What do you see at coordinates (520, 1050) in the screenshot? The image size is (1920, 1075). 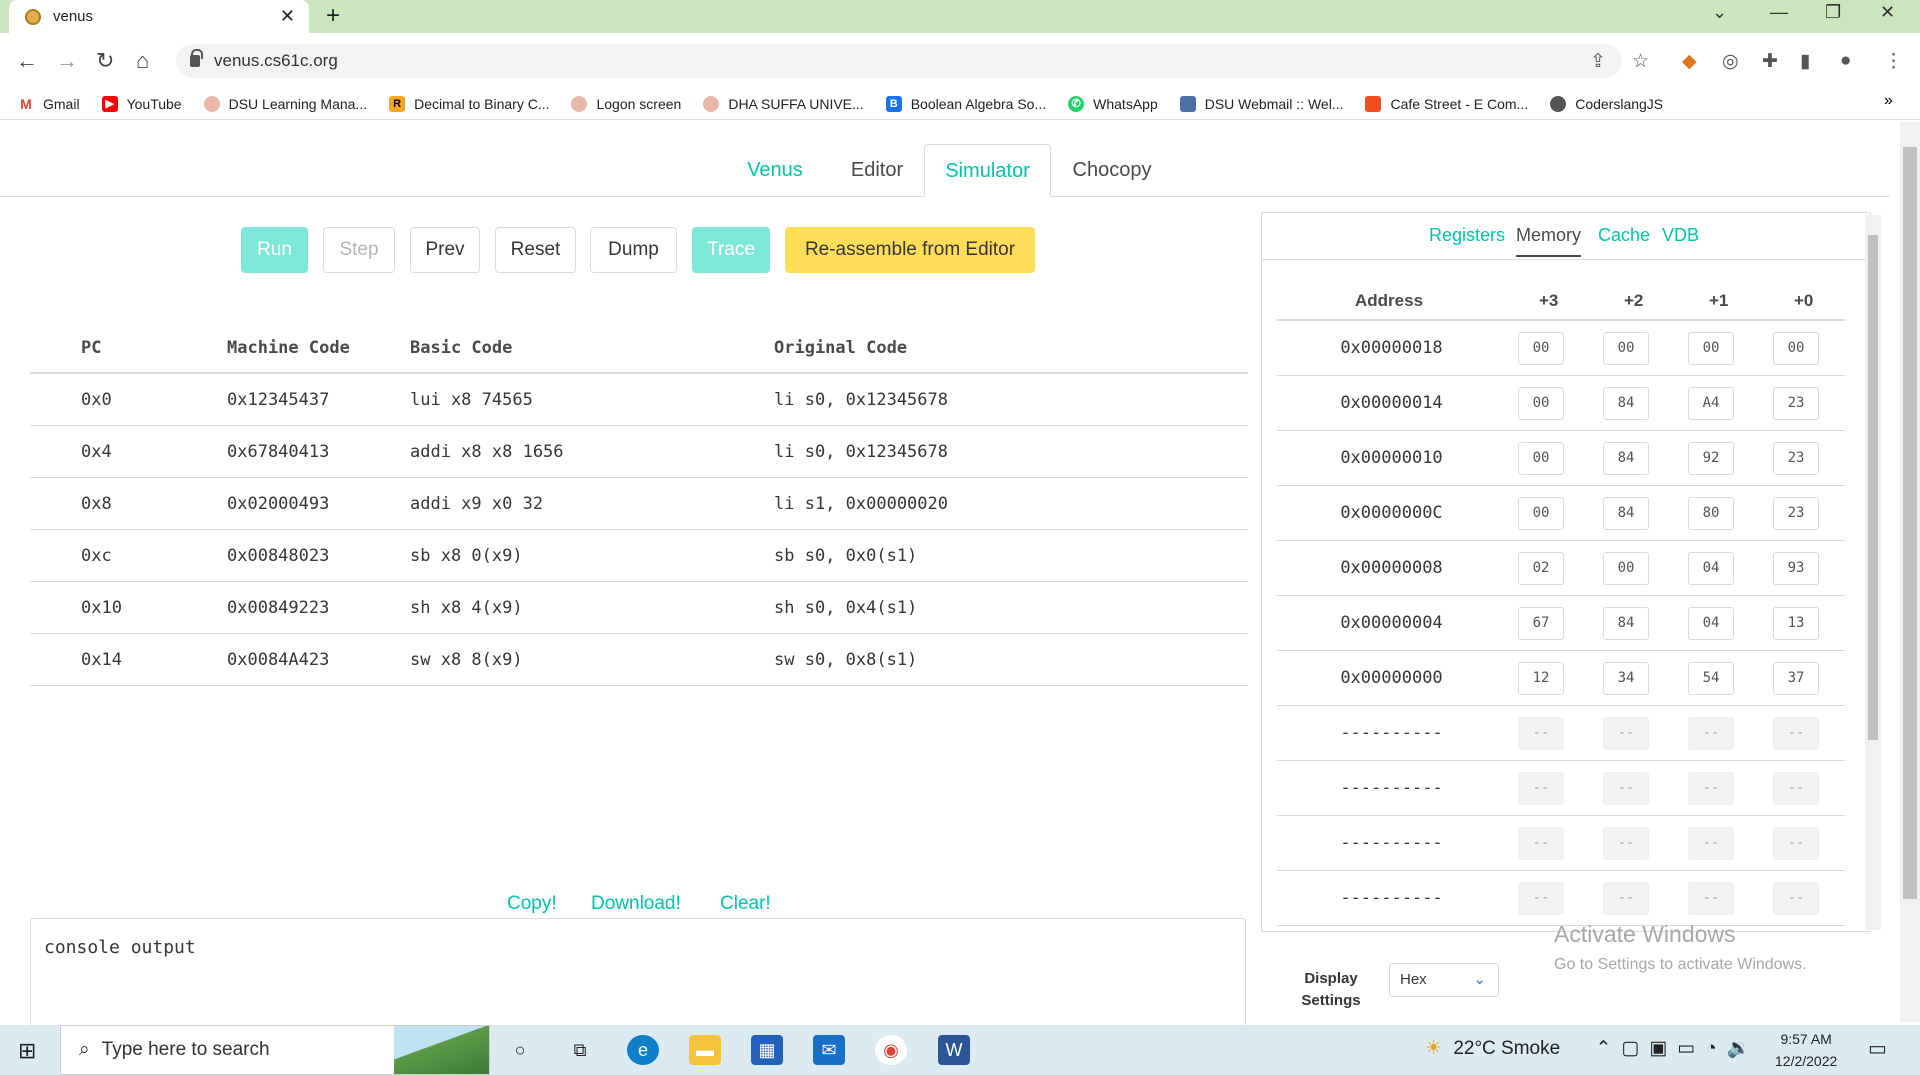 I see `cortana-icon: ○` at bounding box center [520, 1050].